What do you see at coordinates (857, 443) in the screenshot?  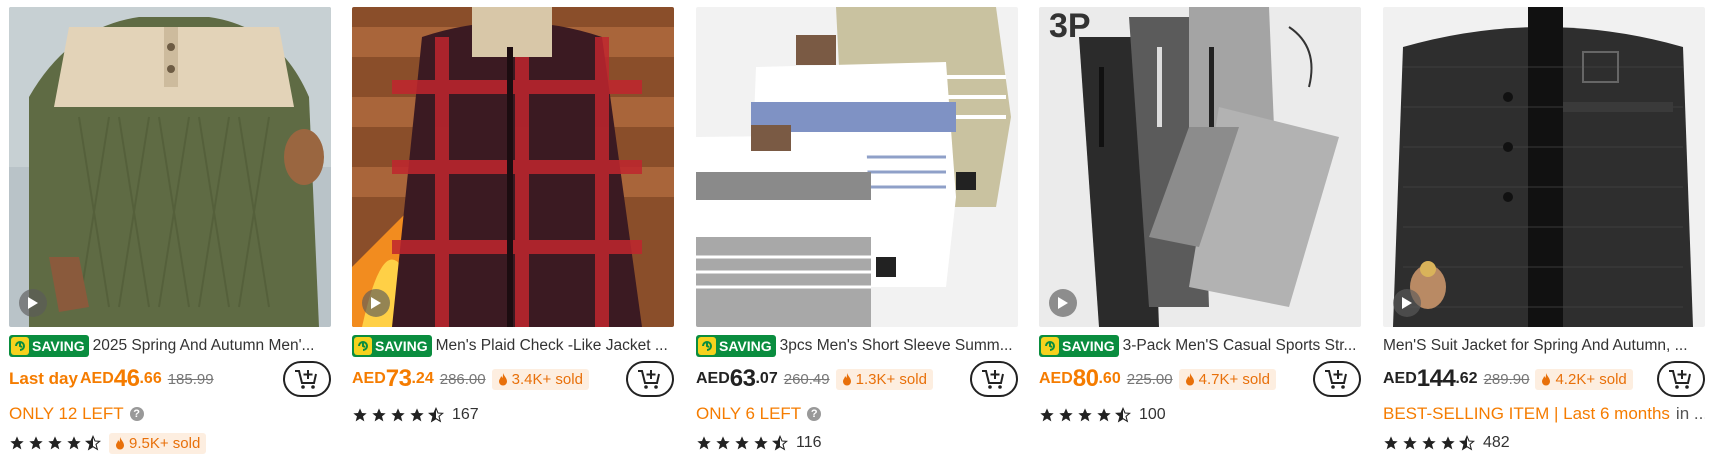 I see `rating-row: 116` at bounding box center [857, 443].